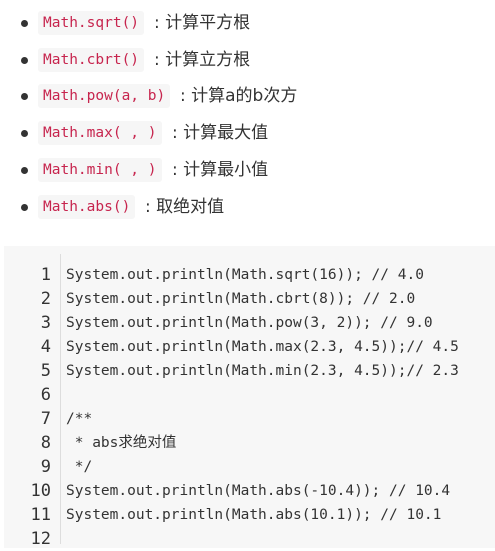  What do you see at coordinates (241, 299) in the screenshot?
I see `code-line: System.out.println(Math.cbrt(8)); // 2.0` at bounding box center [241, 299].